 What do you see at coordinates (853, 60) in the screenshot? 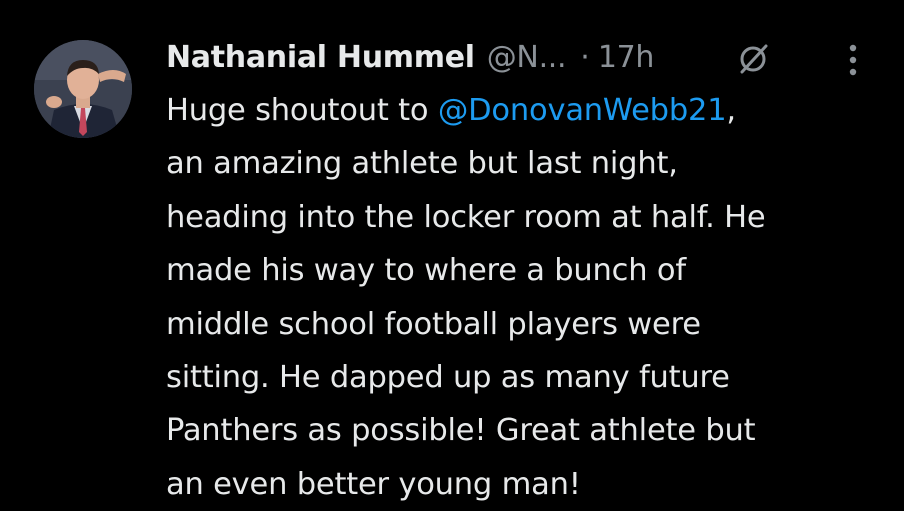
I see `more-options-icon` at bounding box center [853, 60].